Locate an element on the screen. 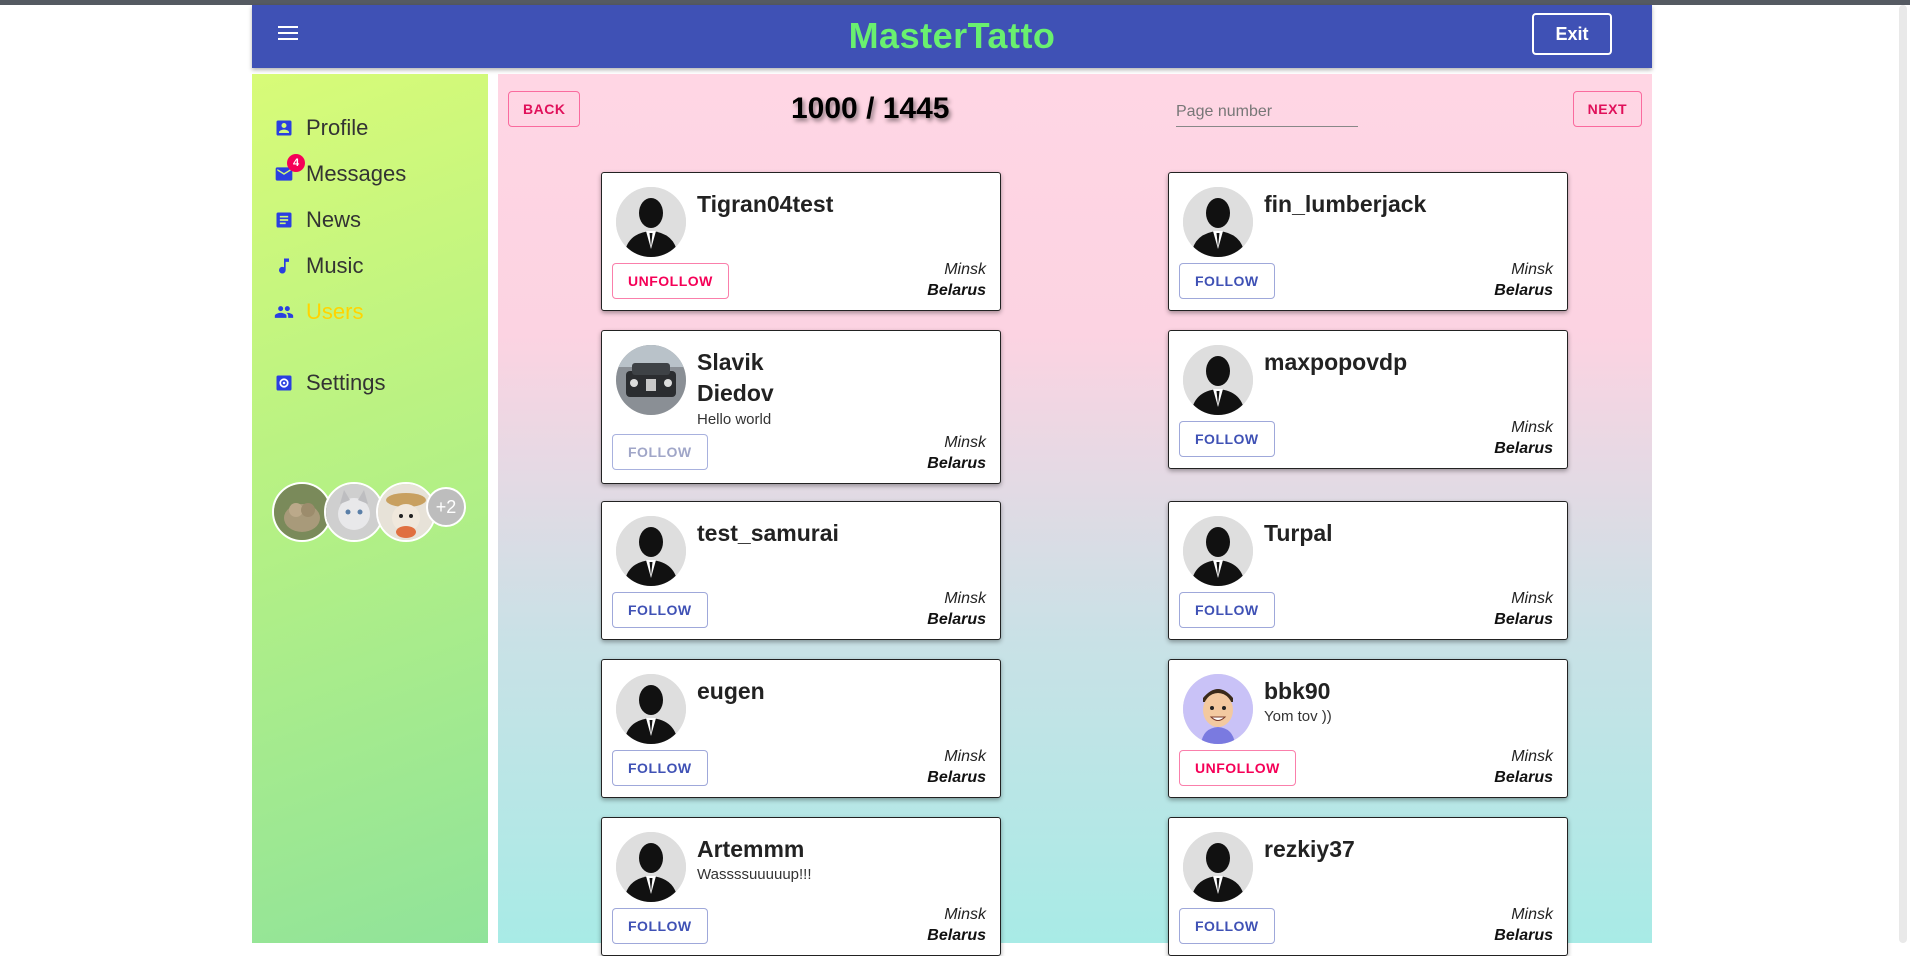  user-card: rezkiy37 FOLLOW Minsk Belarus is located at coordinates (1368, 886).